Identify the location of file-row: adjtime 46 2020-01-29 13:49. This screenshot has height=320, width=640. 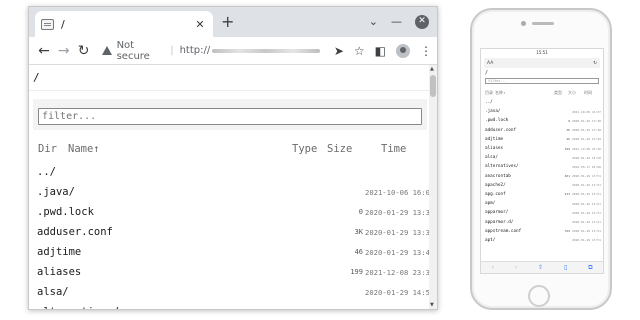
(233, 252).